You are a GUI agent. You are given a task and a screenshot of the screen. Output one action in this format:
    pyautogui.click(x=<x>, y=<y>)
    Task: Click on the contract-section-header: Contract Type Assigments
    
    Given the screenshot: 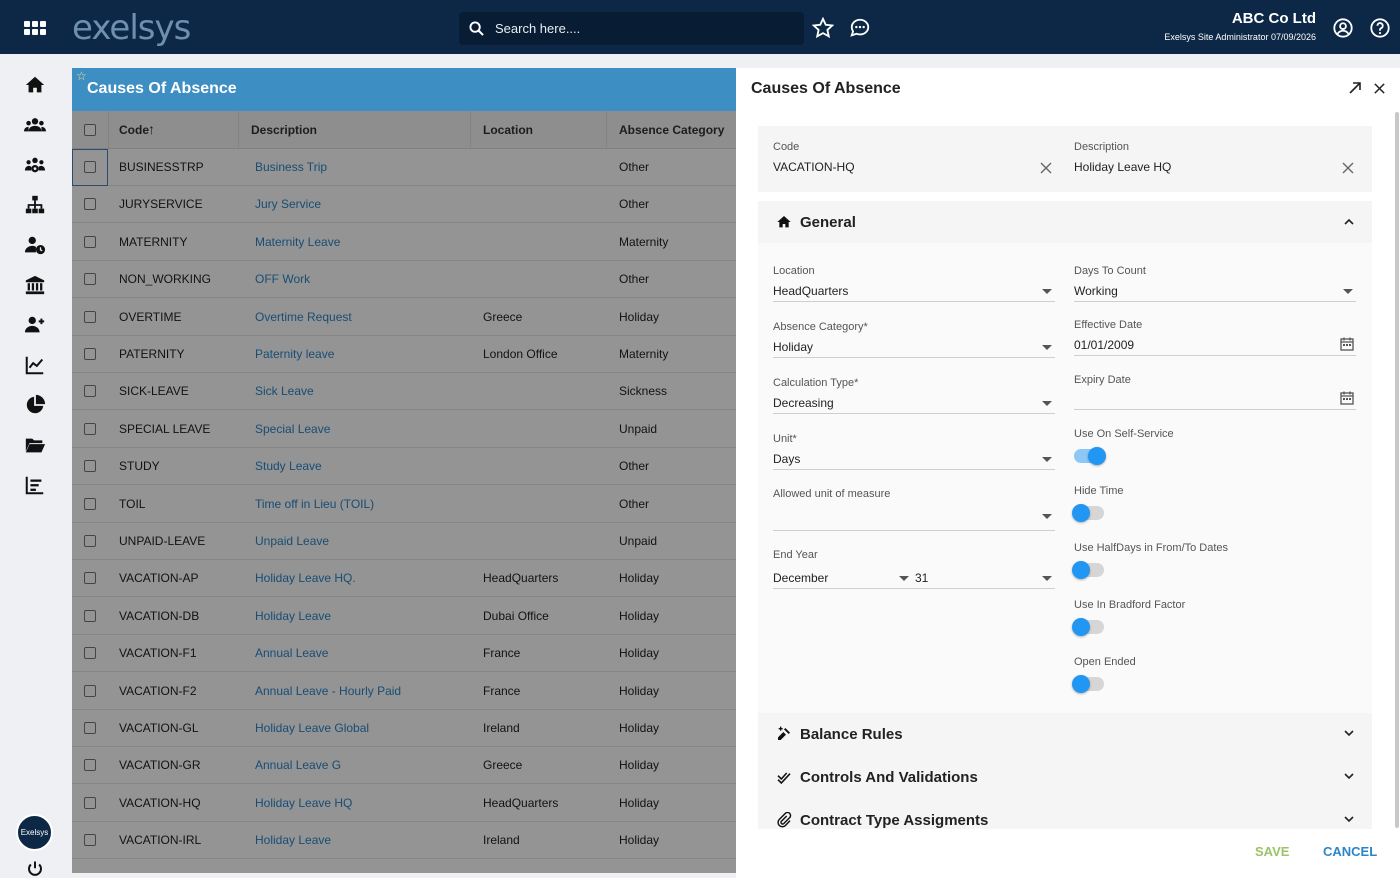 What is the action you would take?
    pyautogui.click(x=1065, y=814)
    